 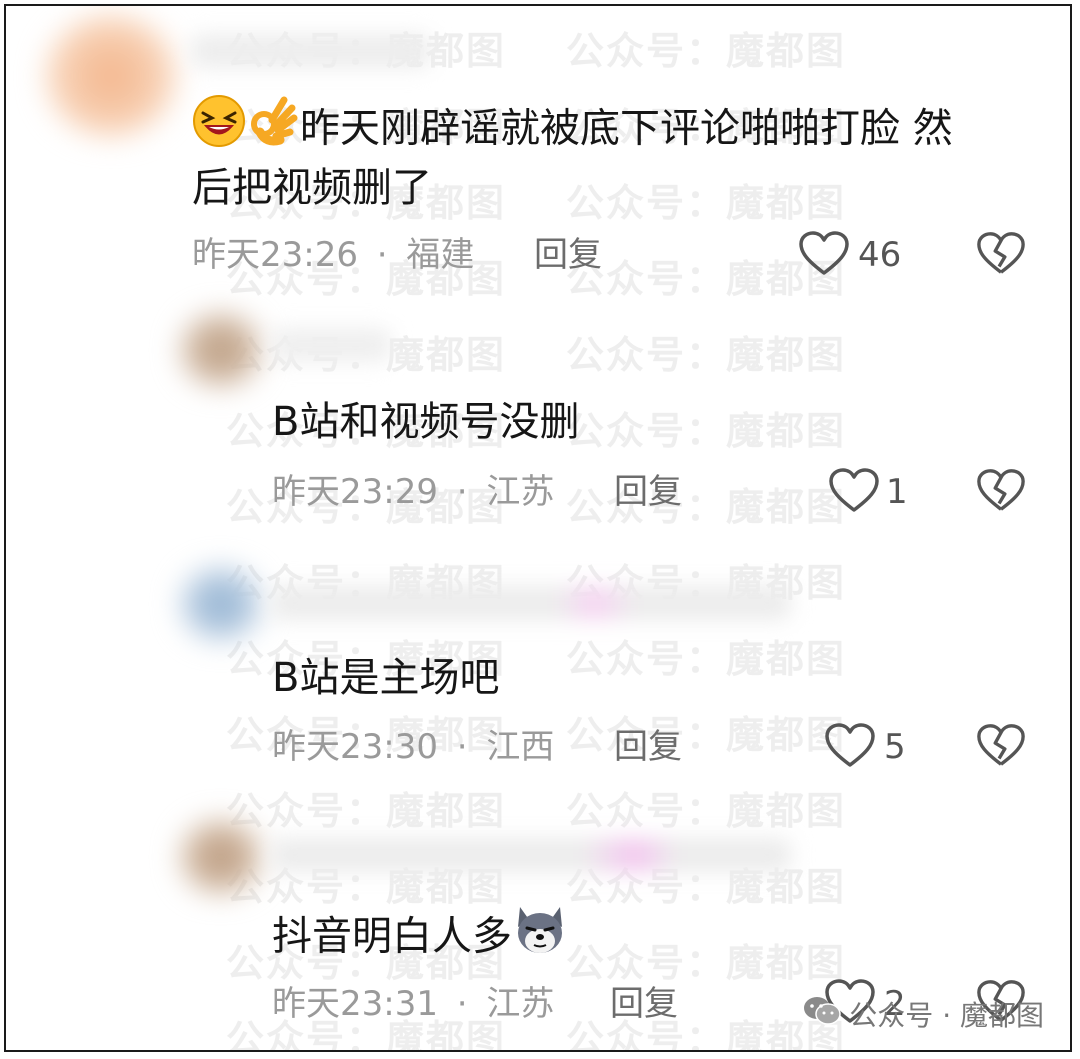 I want to click on comment-meta: 昨天23:31 · 江苏, so click(x=413, y=1004).